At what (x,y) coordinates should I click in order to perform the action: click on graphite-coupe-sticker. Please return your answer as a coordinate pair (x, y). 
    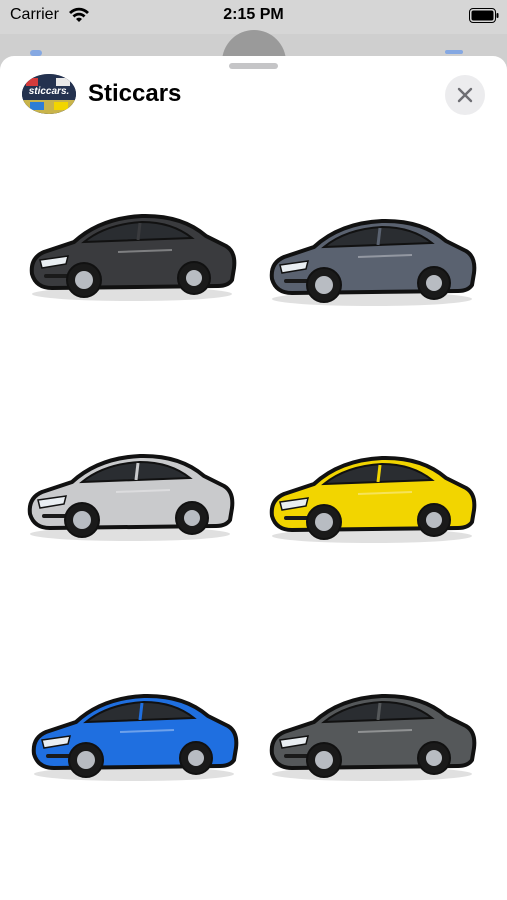
    Looking at the image, I should click on (372, 731).